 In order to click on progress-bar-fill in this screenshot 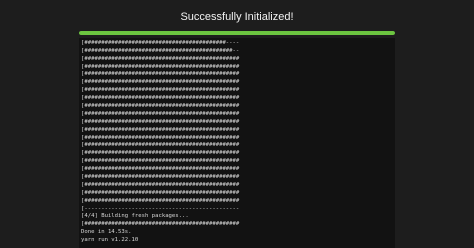, I will do `click(237, 33)`.